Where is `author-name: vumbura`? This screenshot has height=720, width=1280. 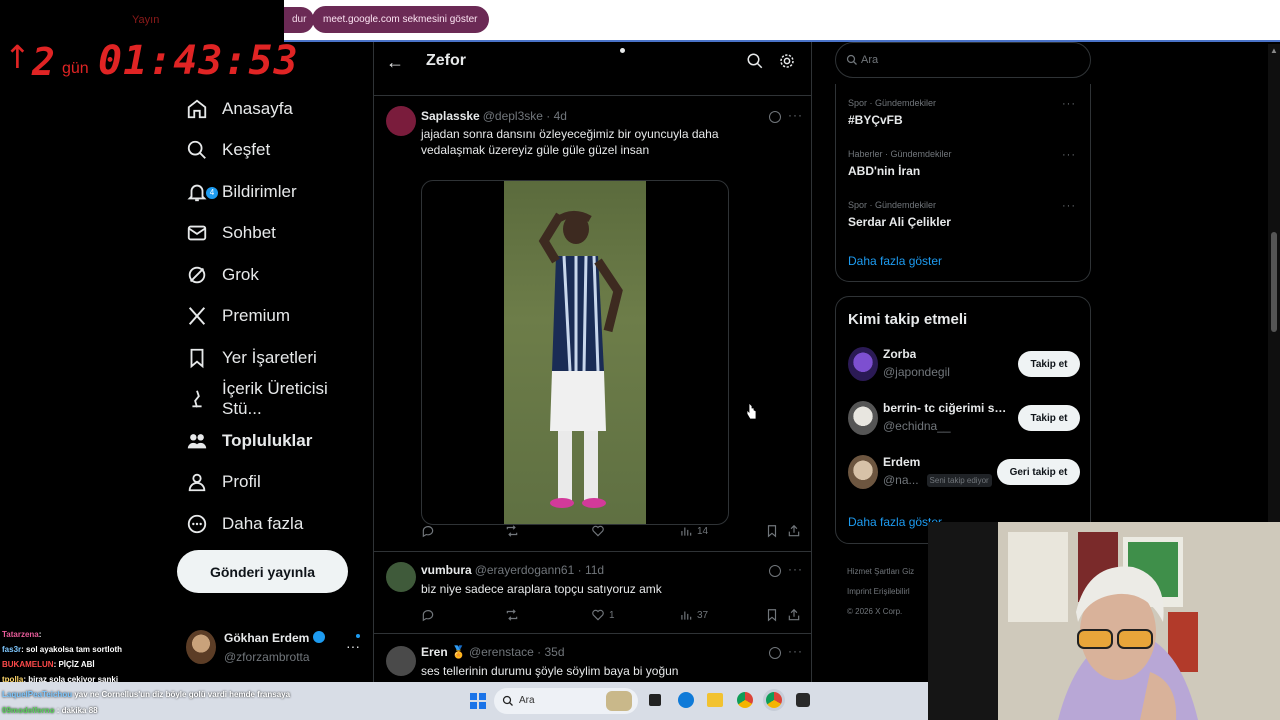 author-name: vumbura is located at coordinates (446, 570).